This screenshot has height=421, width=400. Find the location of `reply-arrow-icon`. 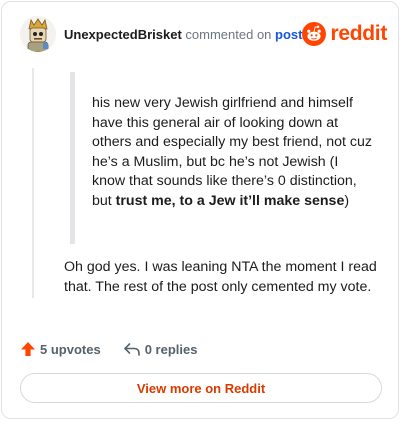

reply-arrow-icon is located at coordinates (131, 349).